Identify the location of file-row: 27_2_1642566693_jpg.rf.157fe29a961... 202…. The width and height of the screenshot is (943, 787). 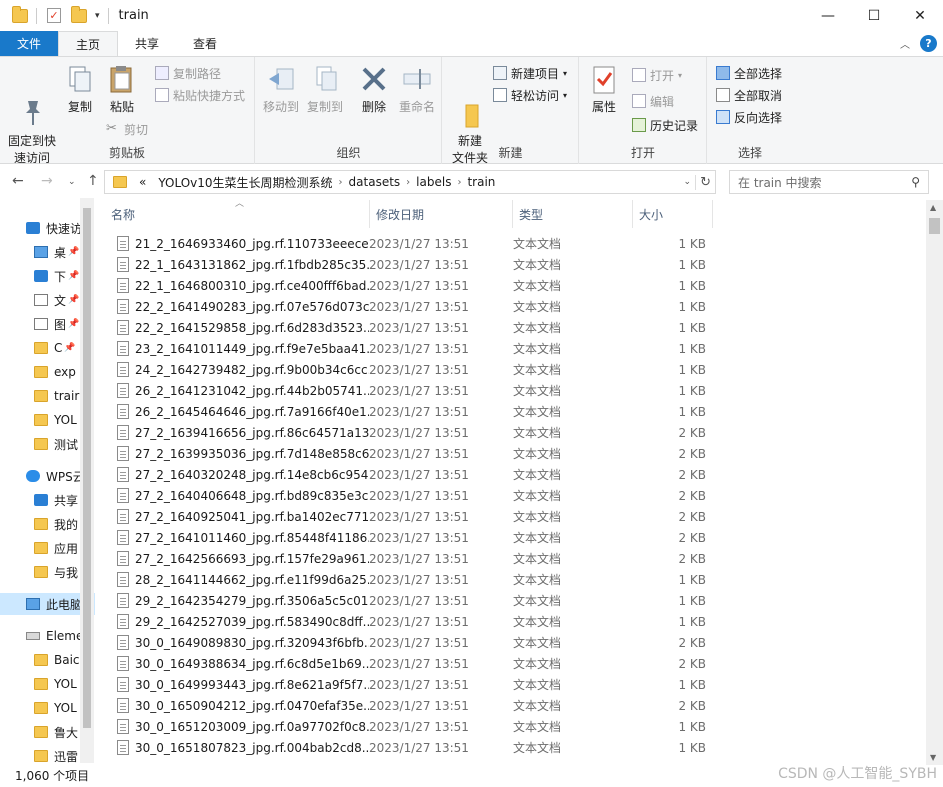
(516, 558).